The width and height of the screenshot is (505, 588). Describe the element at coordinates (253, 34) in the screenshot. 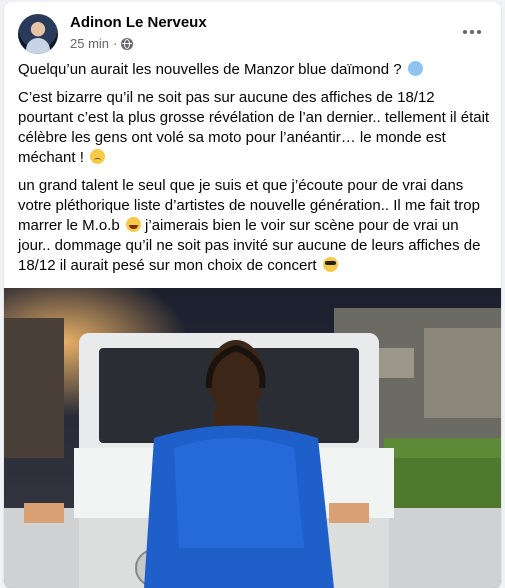

I see `post-header: Adinon Le Nerveux 25 min ·` at that location.